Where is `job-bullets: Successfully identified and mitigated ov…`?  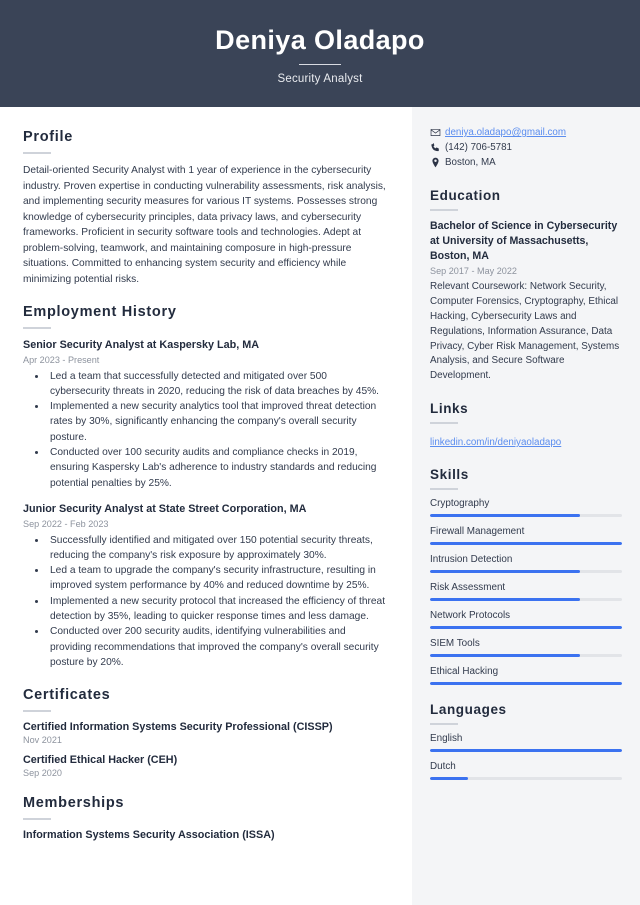 job-bullets: Successfully identified and mitigated ov… is located at coordinates (205, 602).